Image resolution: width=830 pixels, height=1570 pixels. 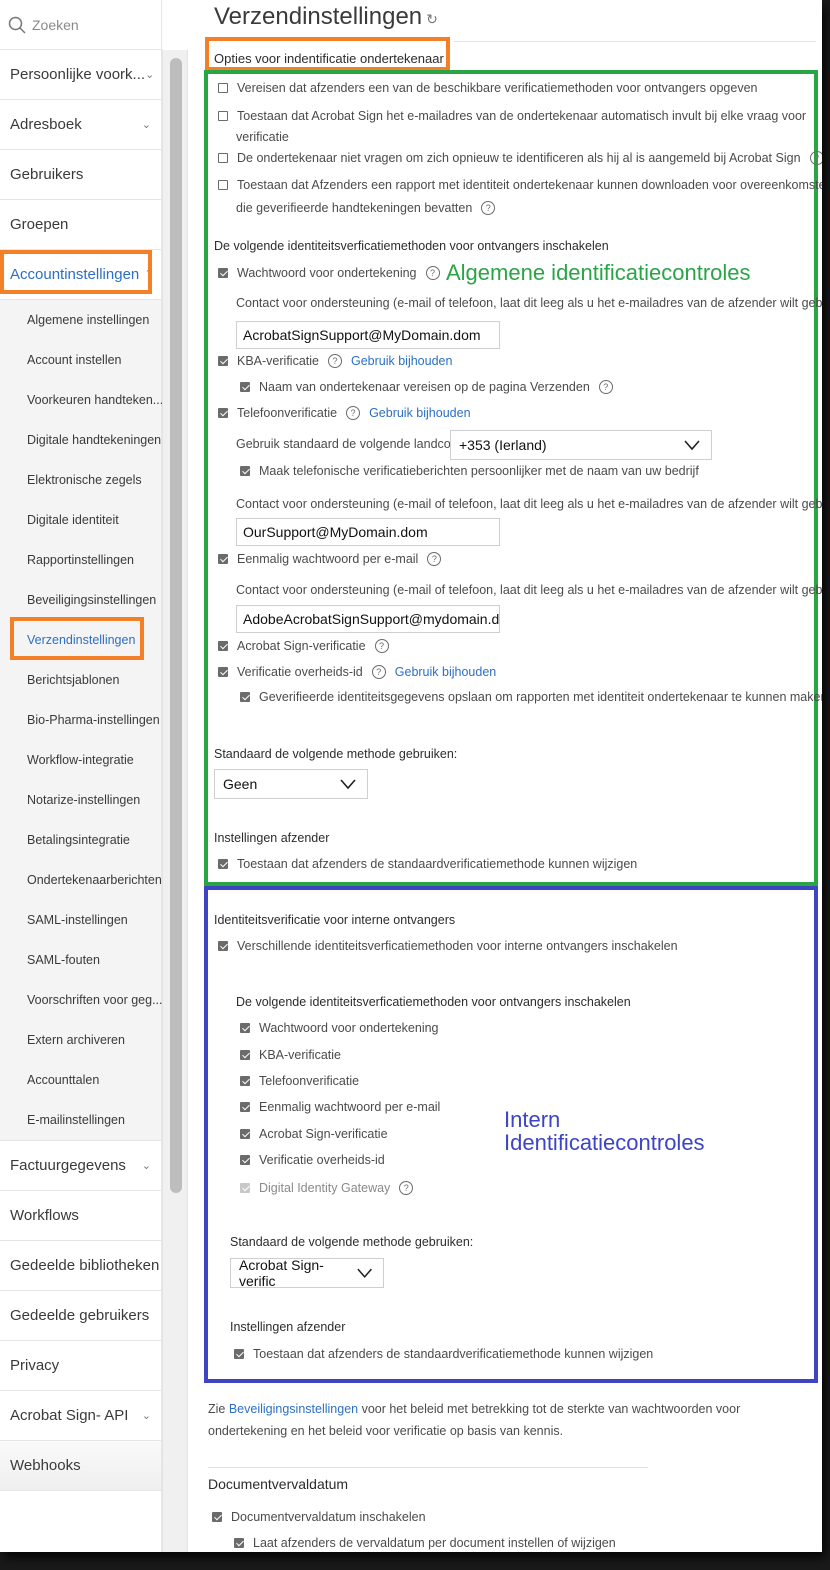 I want to click on phone-support-contact-input: OurSupport@MyDomain.dom, so click(x=368, y=532).